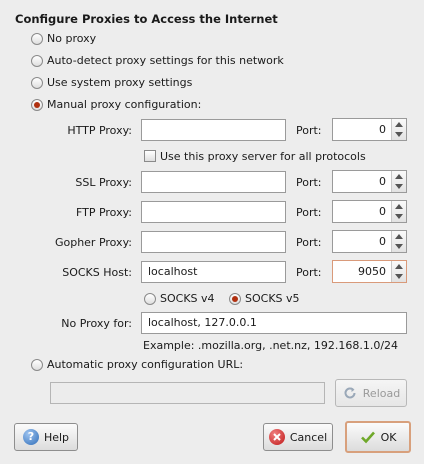 Image resolution: width=424 pixels, height=464 pixels. What do you see at coordinates (93, 242) in the screenshot?
I see `gopher-proxy-label: Gopher Proxy:` at bounding box center [93, 242].